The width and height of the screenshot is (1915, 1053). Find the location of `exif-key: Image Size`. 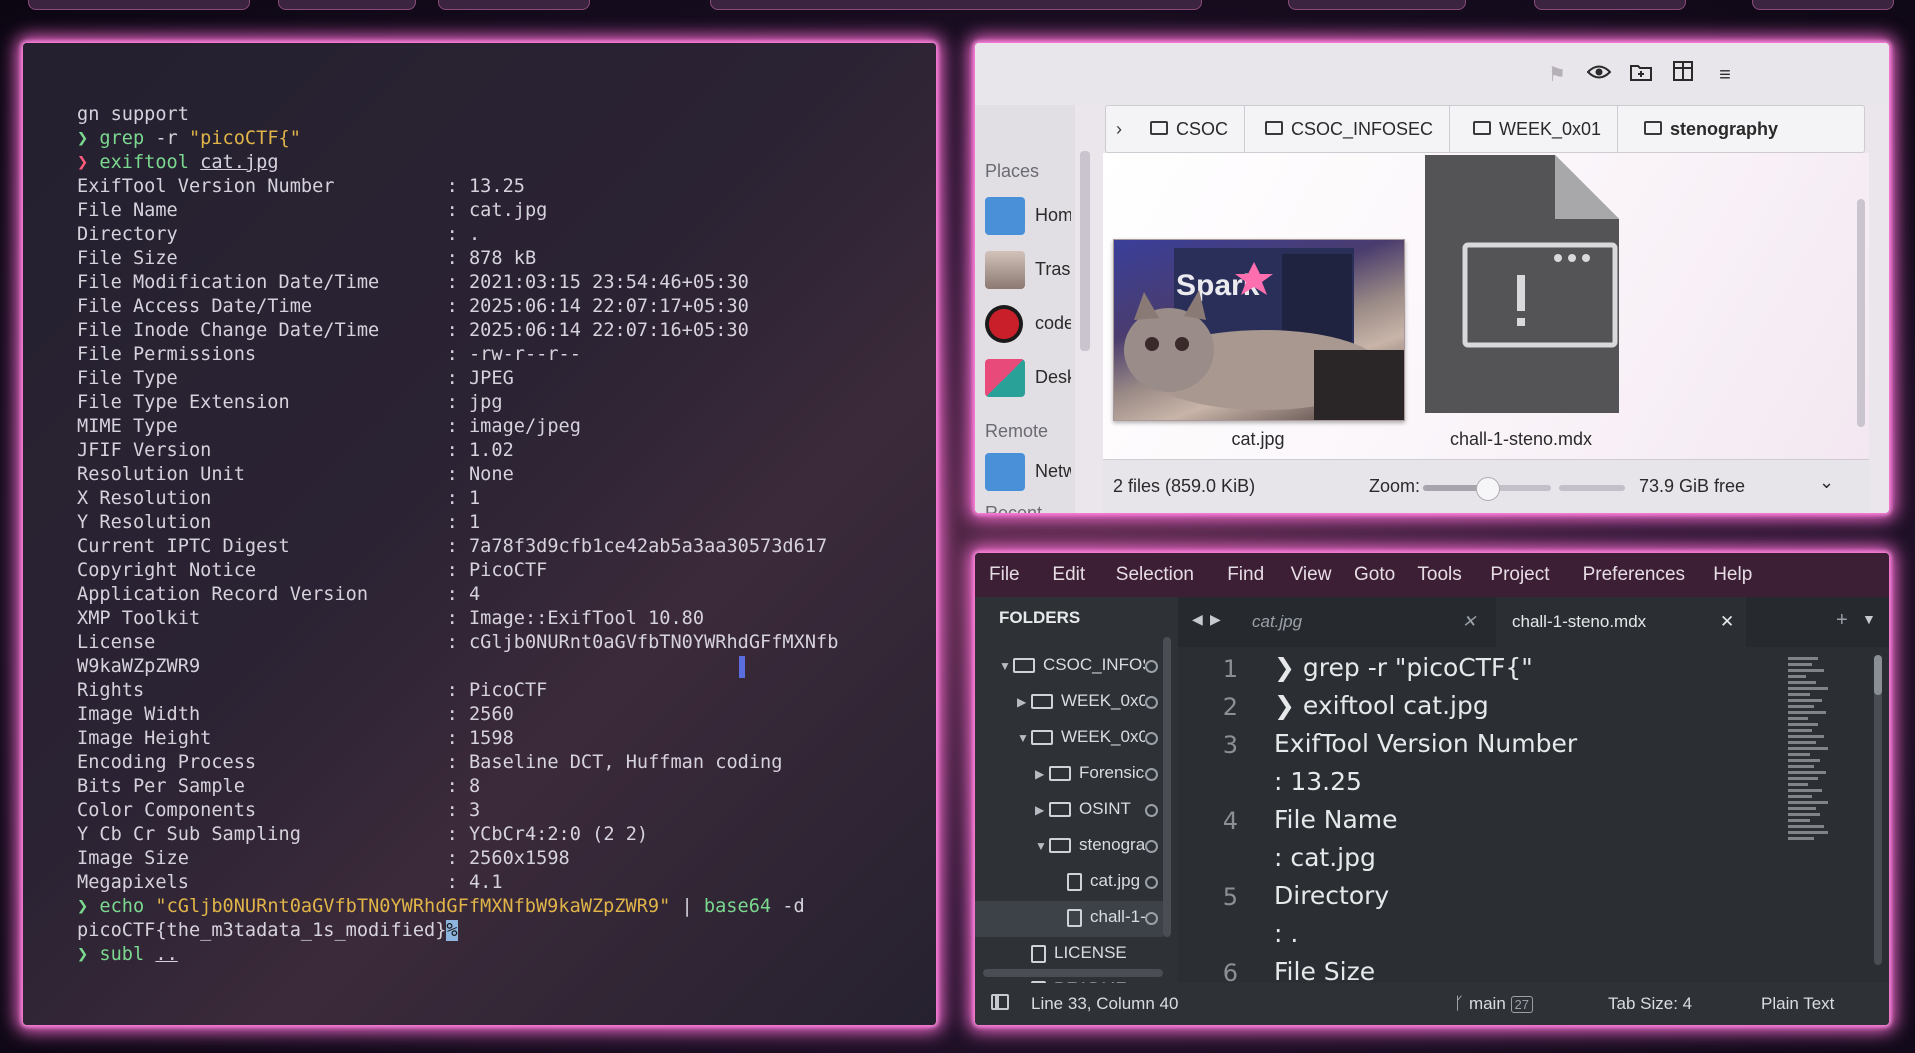

exif-key: Image Size is located at coordinates (133, 858).